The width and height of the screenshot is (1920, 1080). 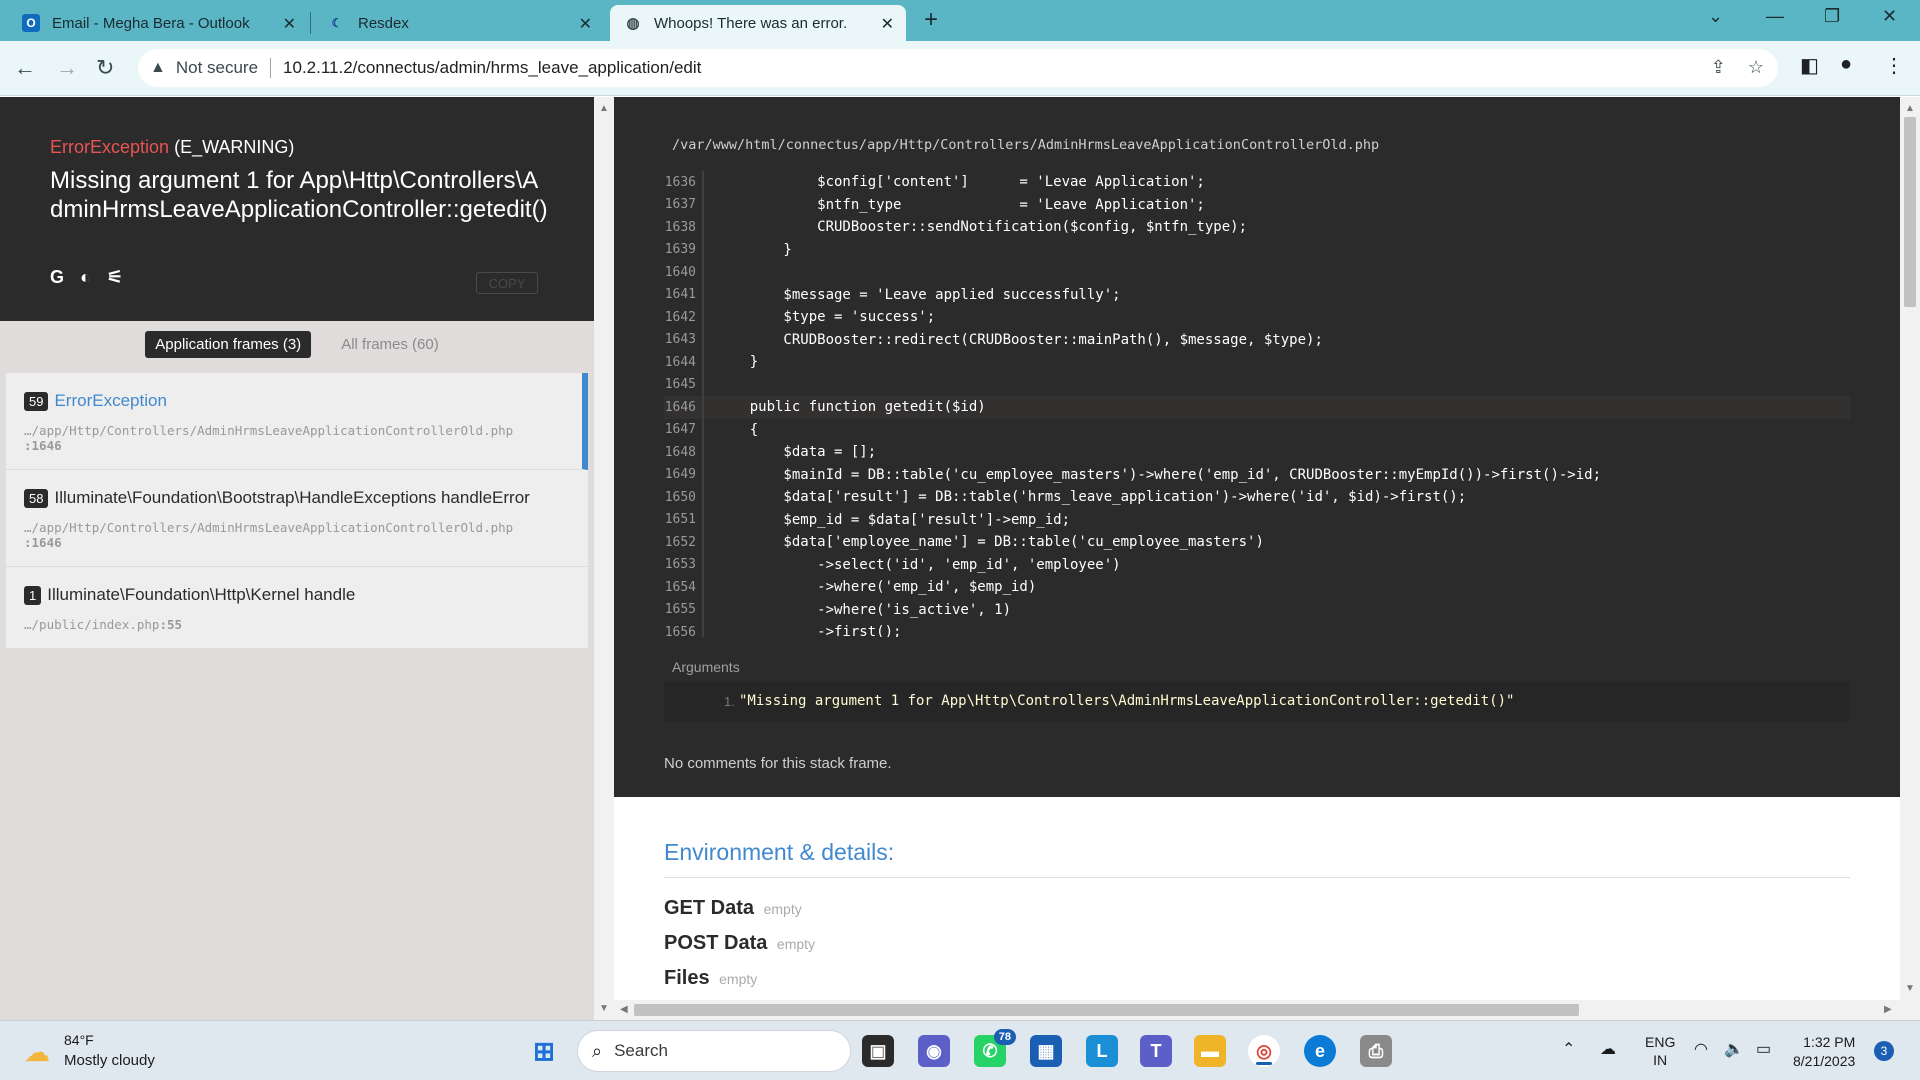 I want to click on share-icon: ⇪, so click(x=1718, y=67).